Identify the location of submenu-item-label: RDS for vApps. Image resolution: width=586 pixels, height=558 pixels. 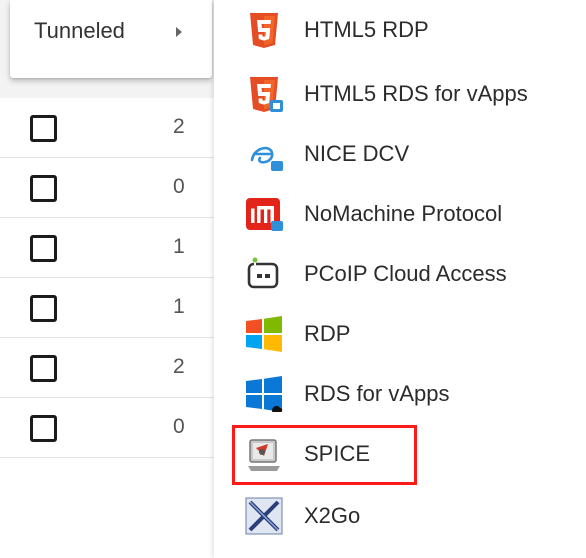
(377, 393).